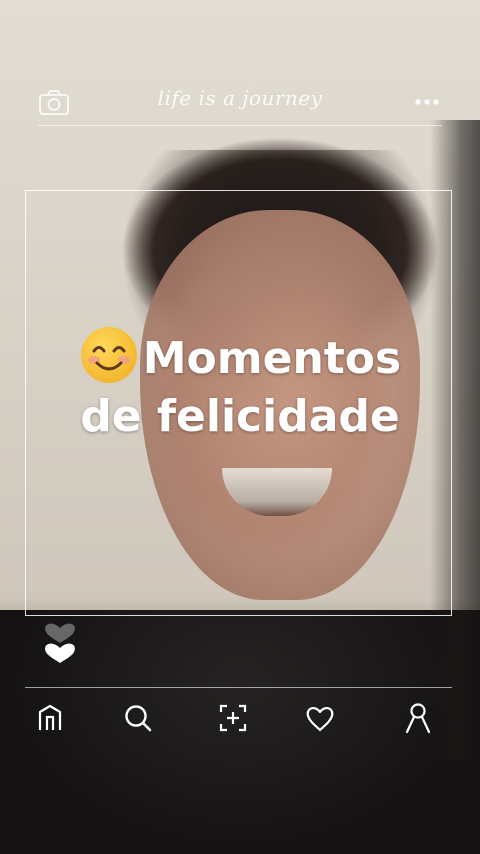  I want to click on heart-outline-icon, so click(320, 718).